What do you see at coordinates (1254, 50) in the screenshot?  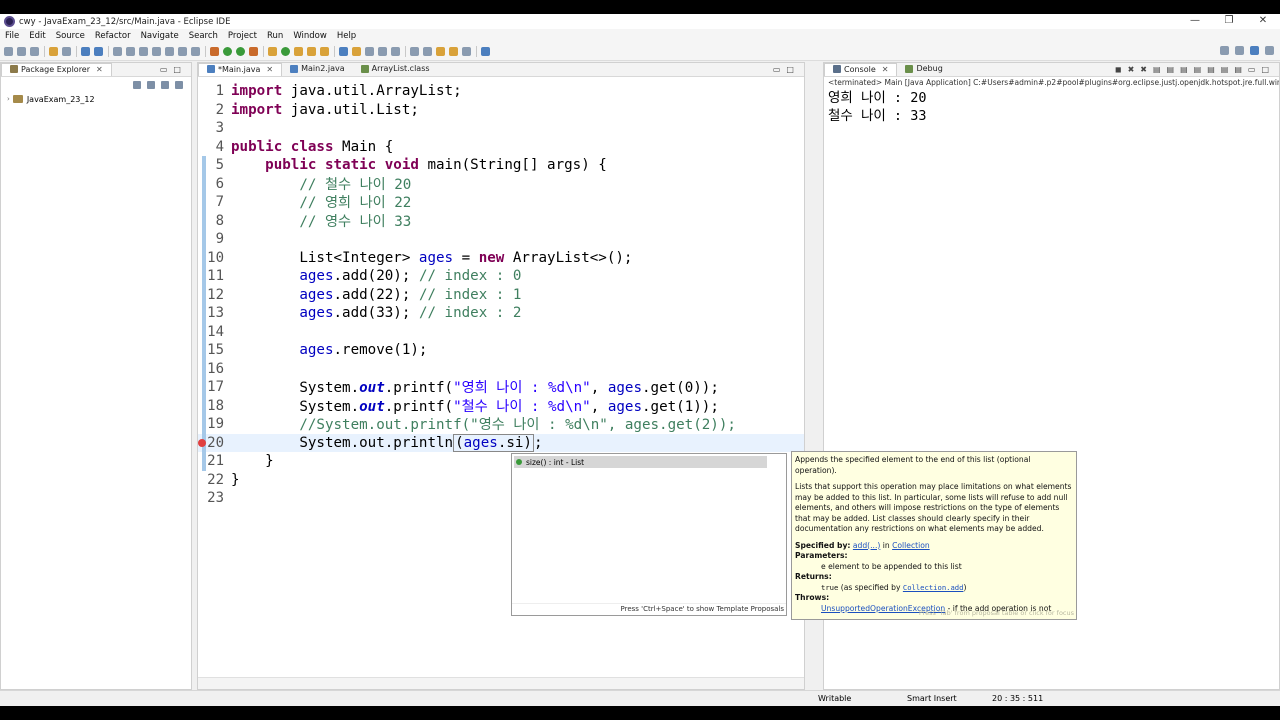 I see `java-perspective-icon` at bounding box center [1254, 50].